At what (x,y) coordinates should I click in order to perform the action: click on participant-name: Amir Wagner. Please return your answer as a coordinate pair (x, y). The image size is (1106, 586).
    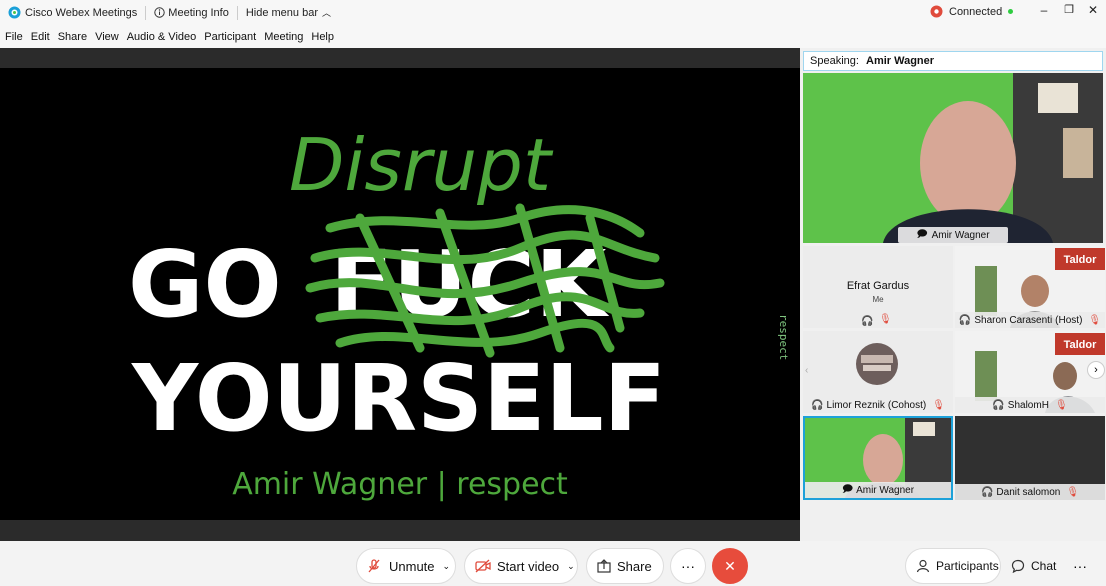
    Looking at the image, I should click on (885, 490).